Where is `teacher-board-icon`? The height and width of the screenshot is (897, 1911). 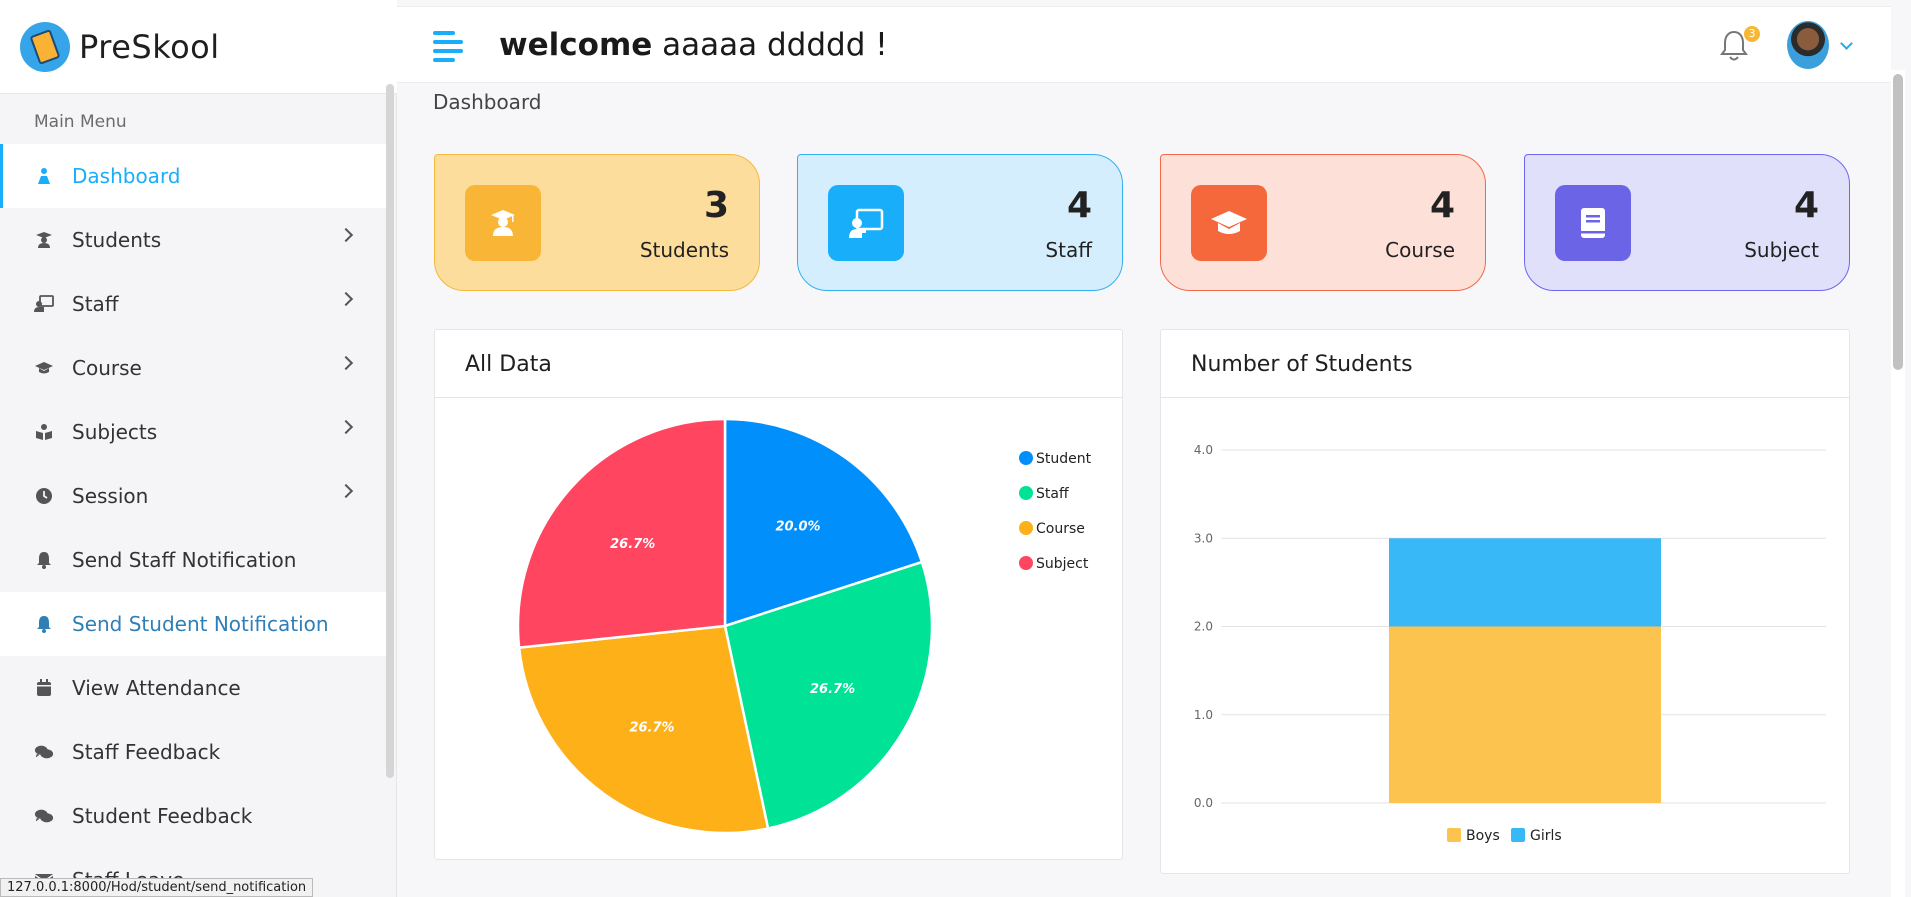
teacher-board-icon is located at coordinates (866, 223).